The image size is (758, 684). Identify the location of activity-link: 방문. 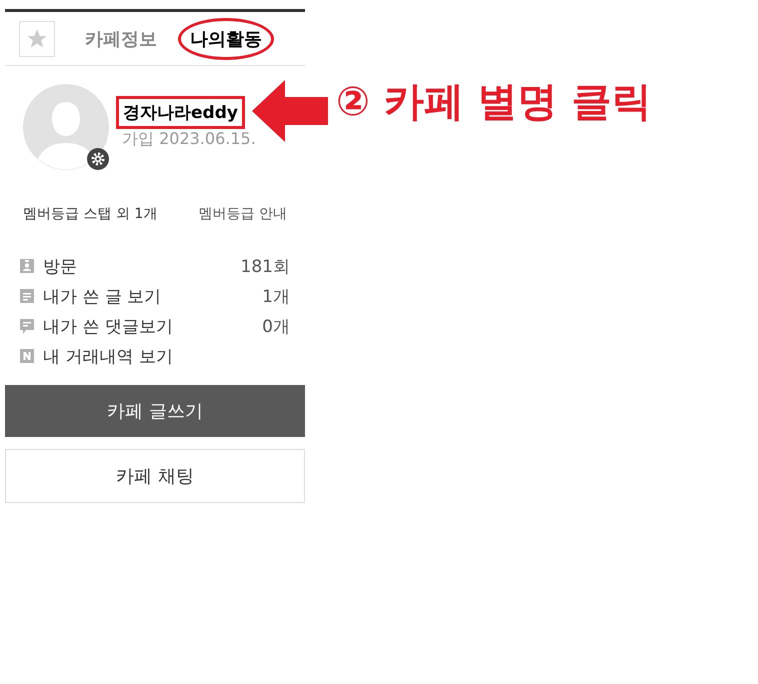
(60, 266).